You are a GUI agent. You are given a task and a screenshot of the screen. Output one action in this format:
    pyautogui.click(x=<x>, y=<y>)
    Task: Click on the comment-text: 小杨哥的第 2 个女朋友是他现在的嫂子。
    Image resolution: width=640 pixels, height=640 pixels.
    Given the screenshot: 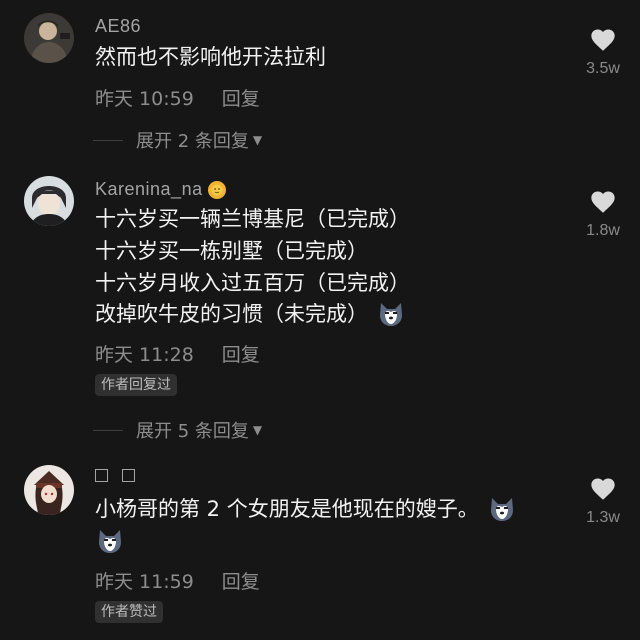 What is the action you would take?
    pyautogui.click(x=306, y=509)
    